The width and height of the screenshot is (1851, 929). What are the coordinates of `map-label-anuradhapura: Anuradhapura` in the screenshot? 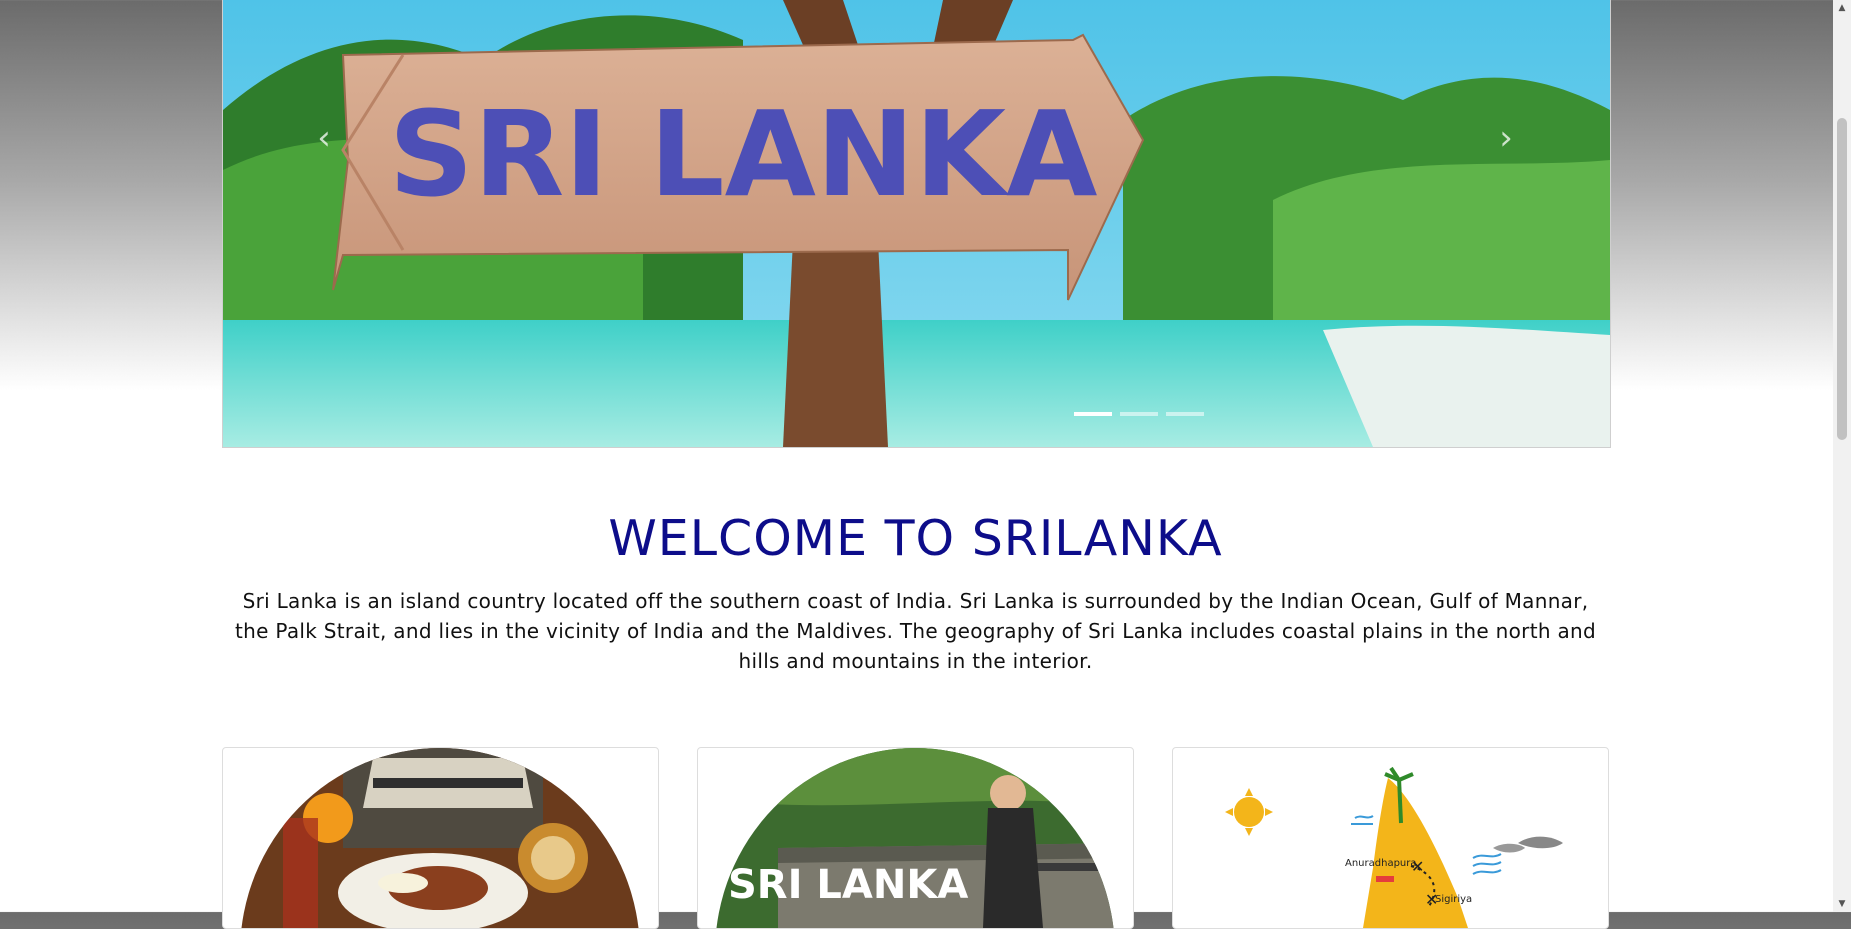 It's located at (1381, 863).